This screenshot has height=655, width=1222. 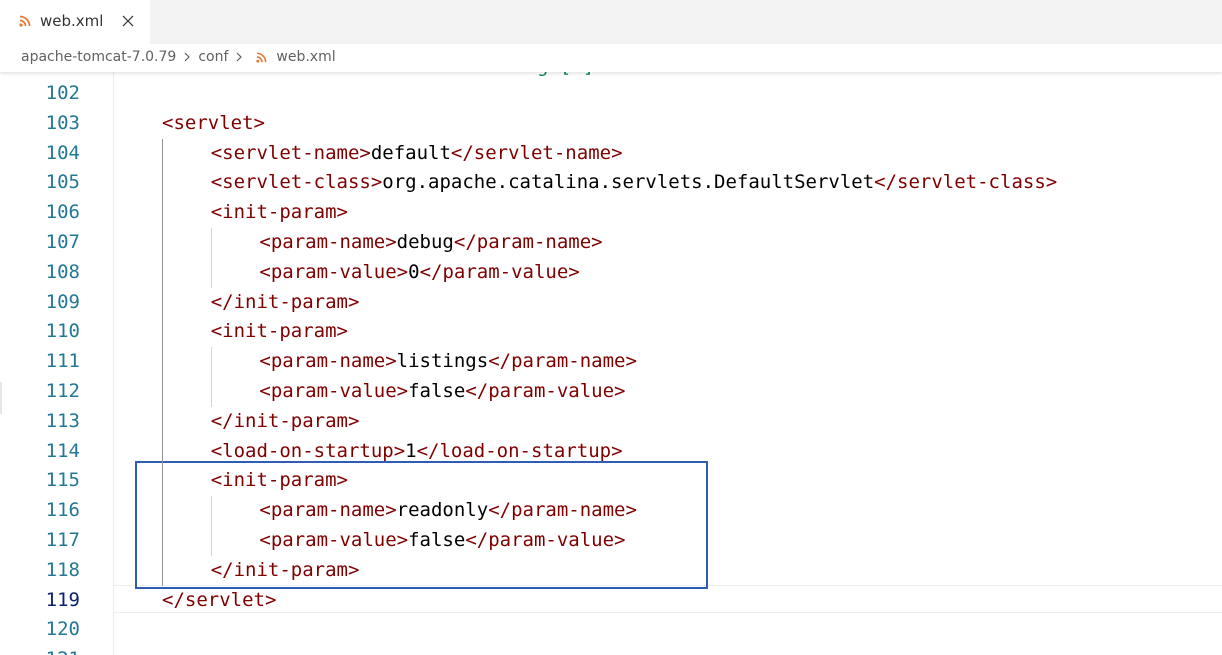 I want to click on code-text: <load-on-startup>1</load-on-startup>, so click(x=417, y=452).